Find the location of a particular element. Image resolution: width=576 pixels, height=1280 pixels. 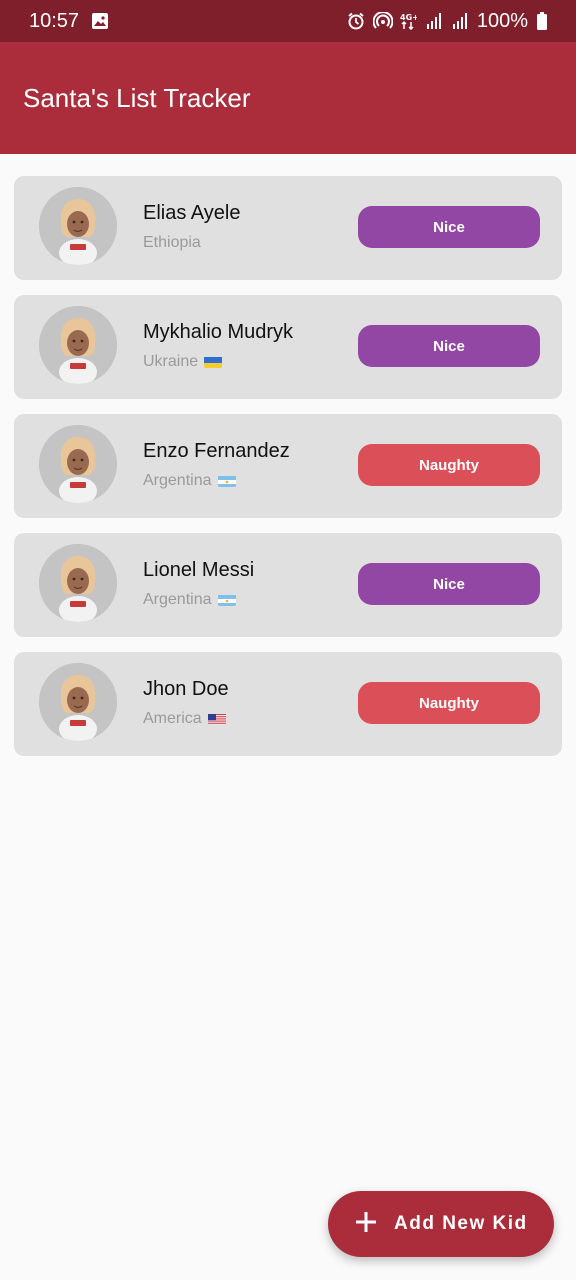

kid-country: Ukraine is located at coordinates (183, 362).